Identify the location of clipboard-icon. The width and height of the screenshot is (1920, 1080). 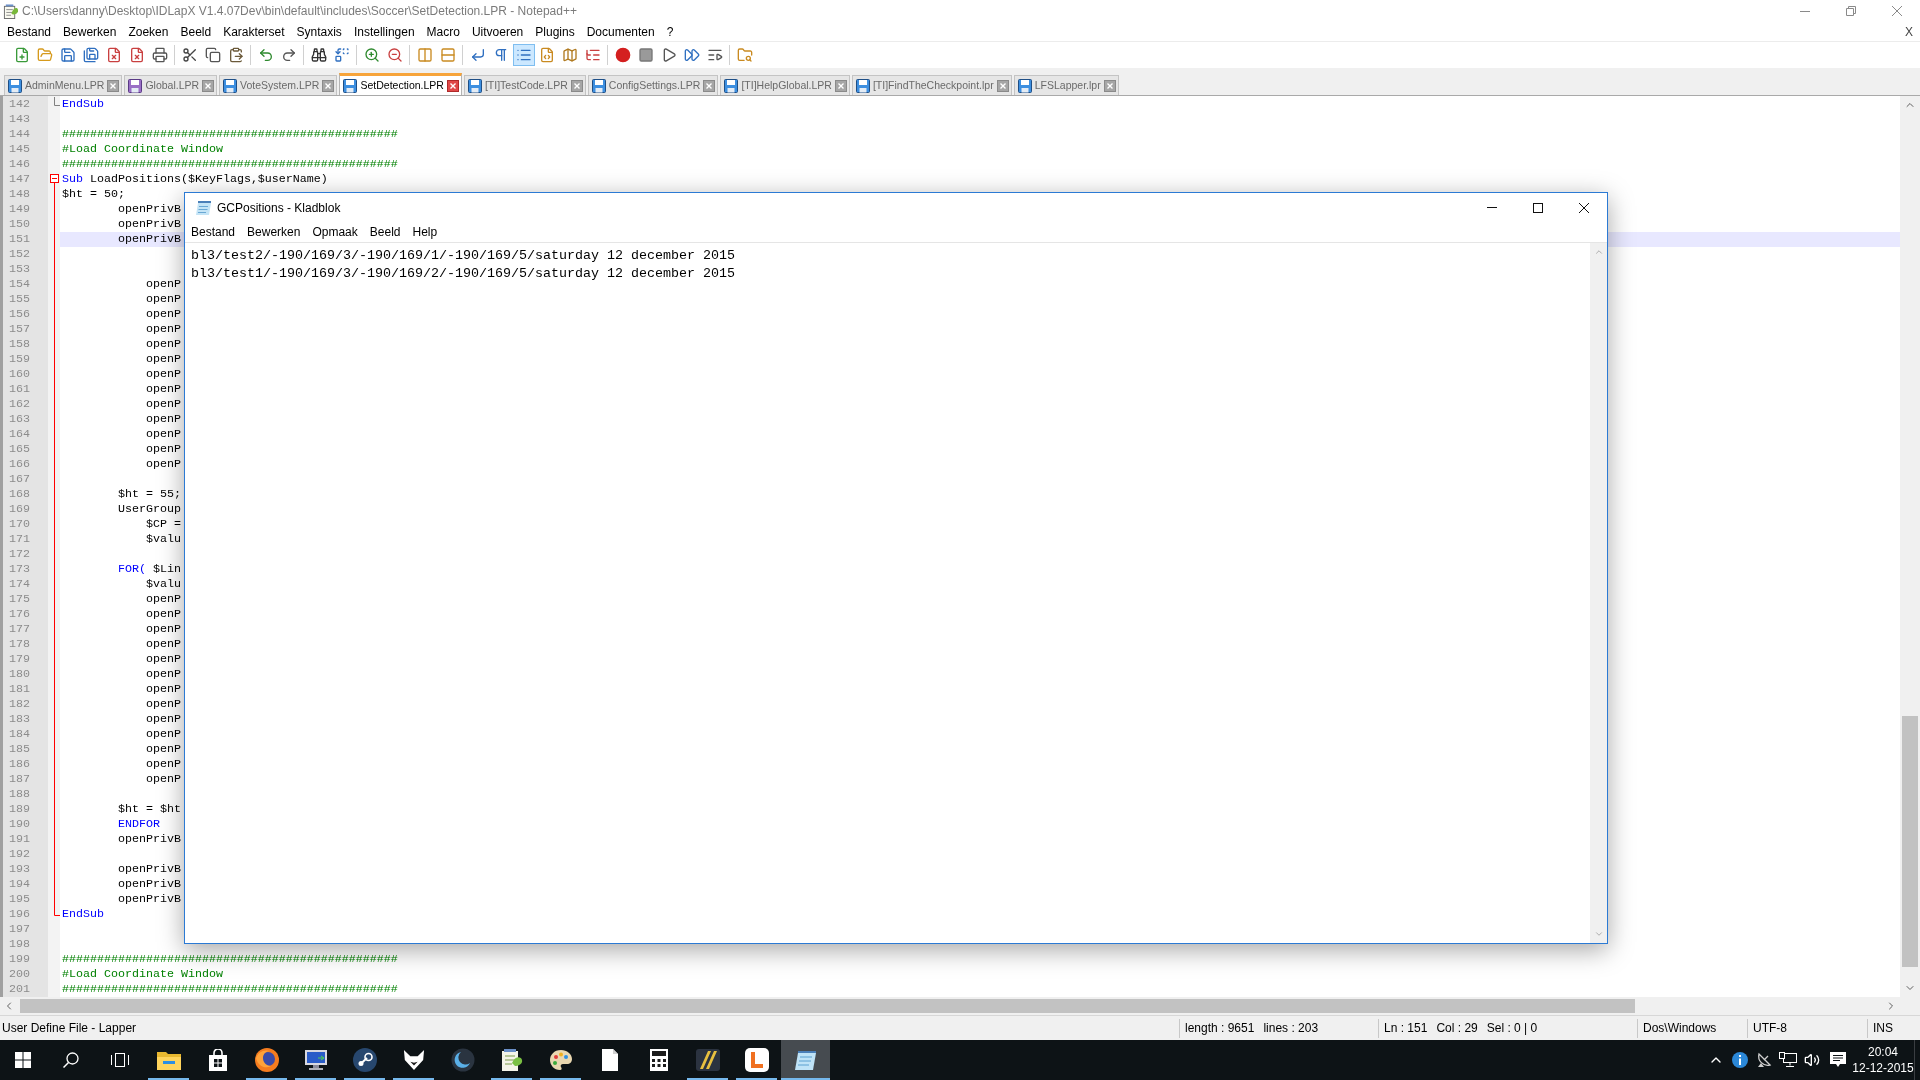
(235, 55).